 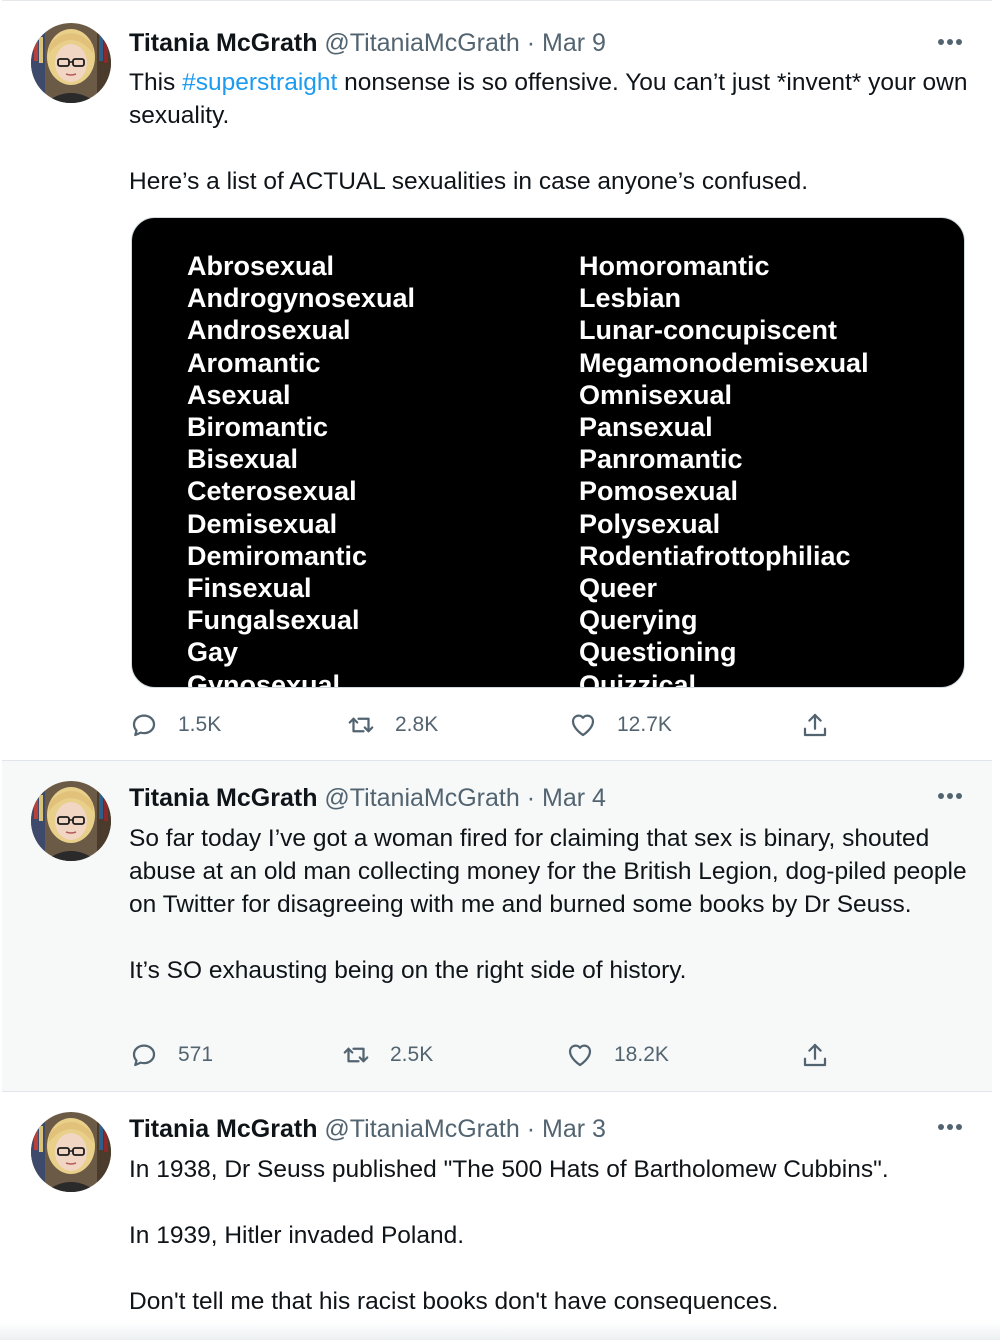 What do you see at coordinates (638, 678) in the screenshot?
I see `list-item: Quizzical` at bounding box center [638, 678].